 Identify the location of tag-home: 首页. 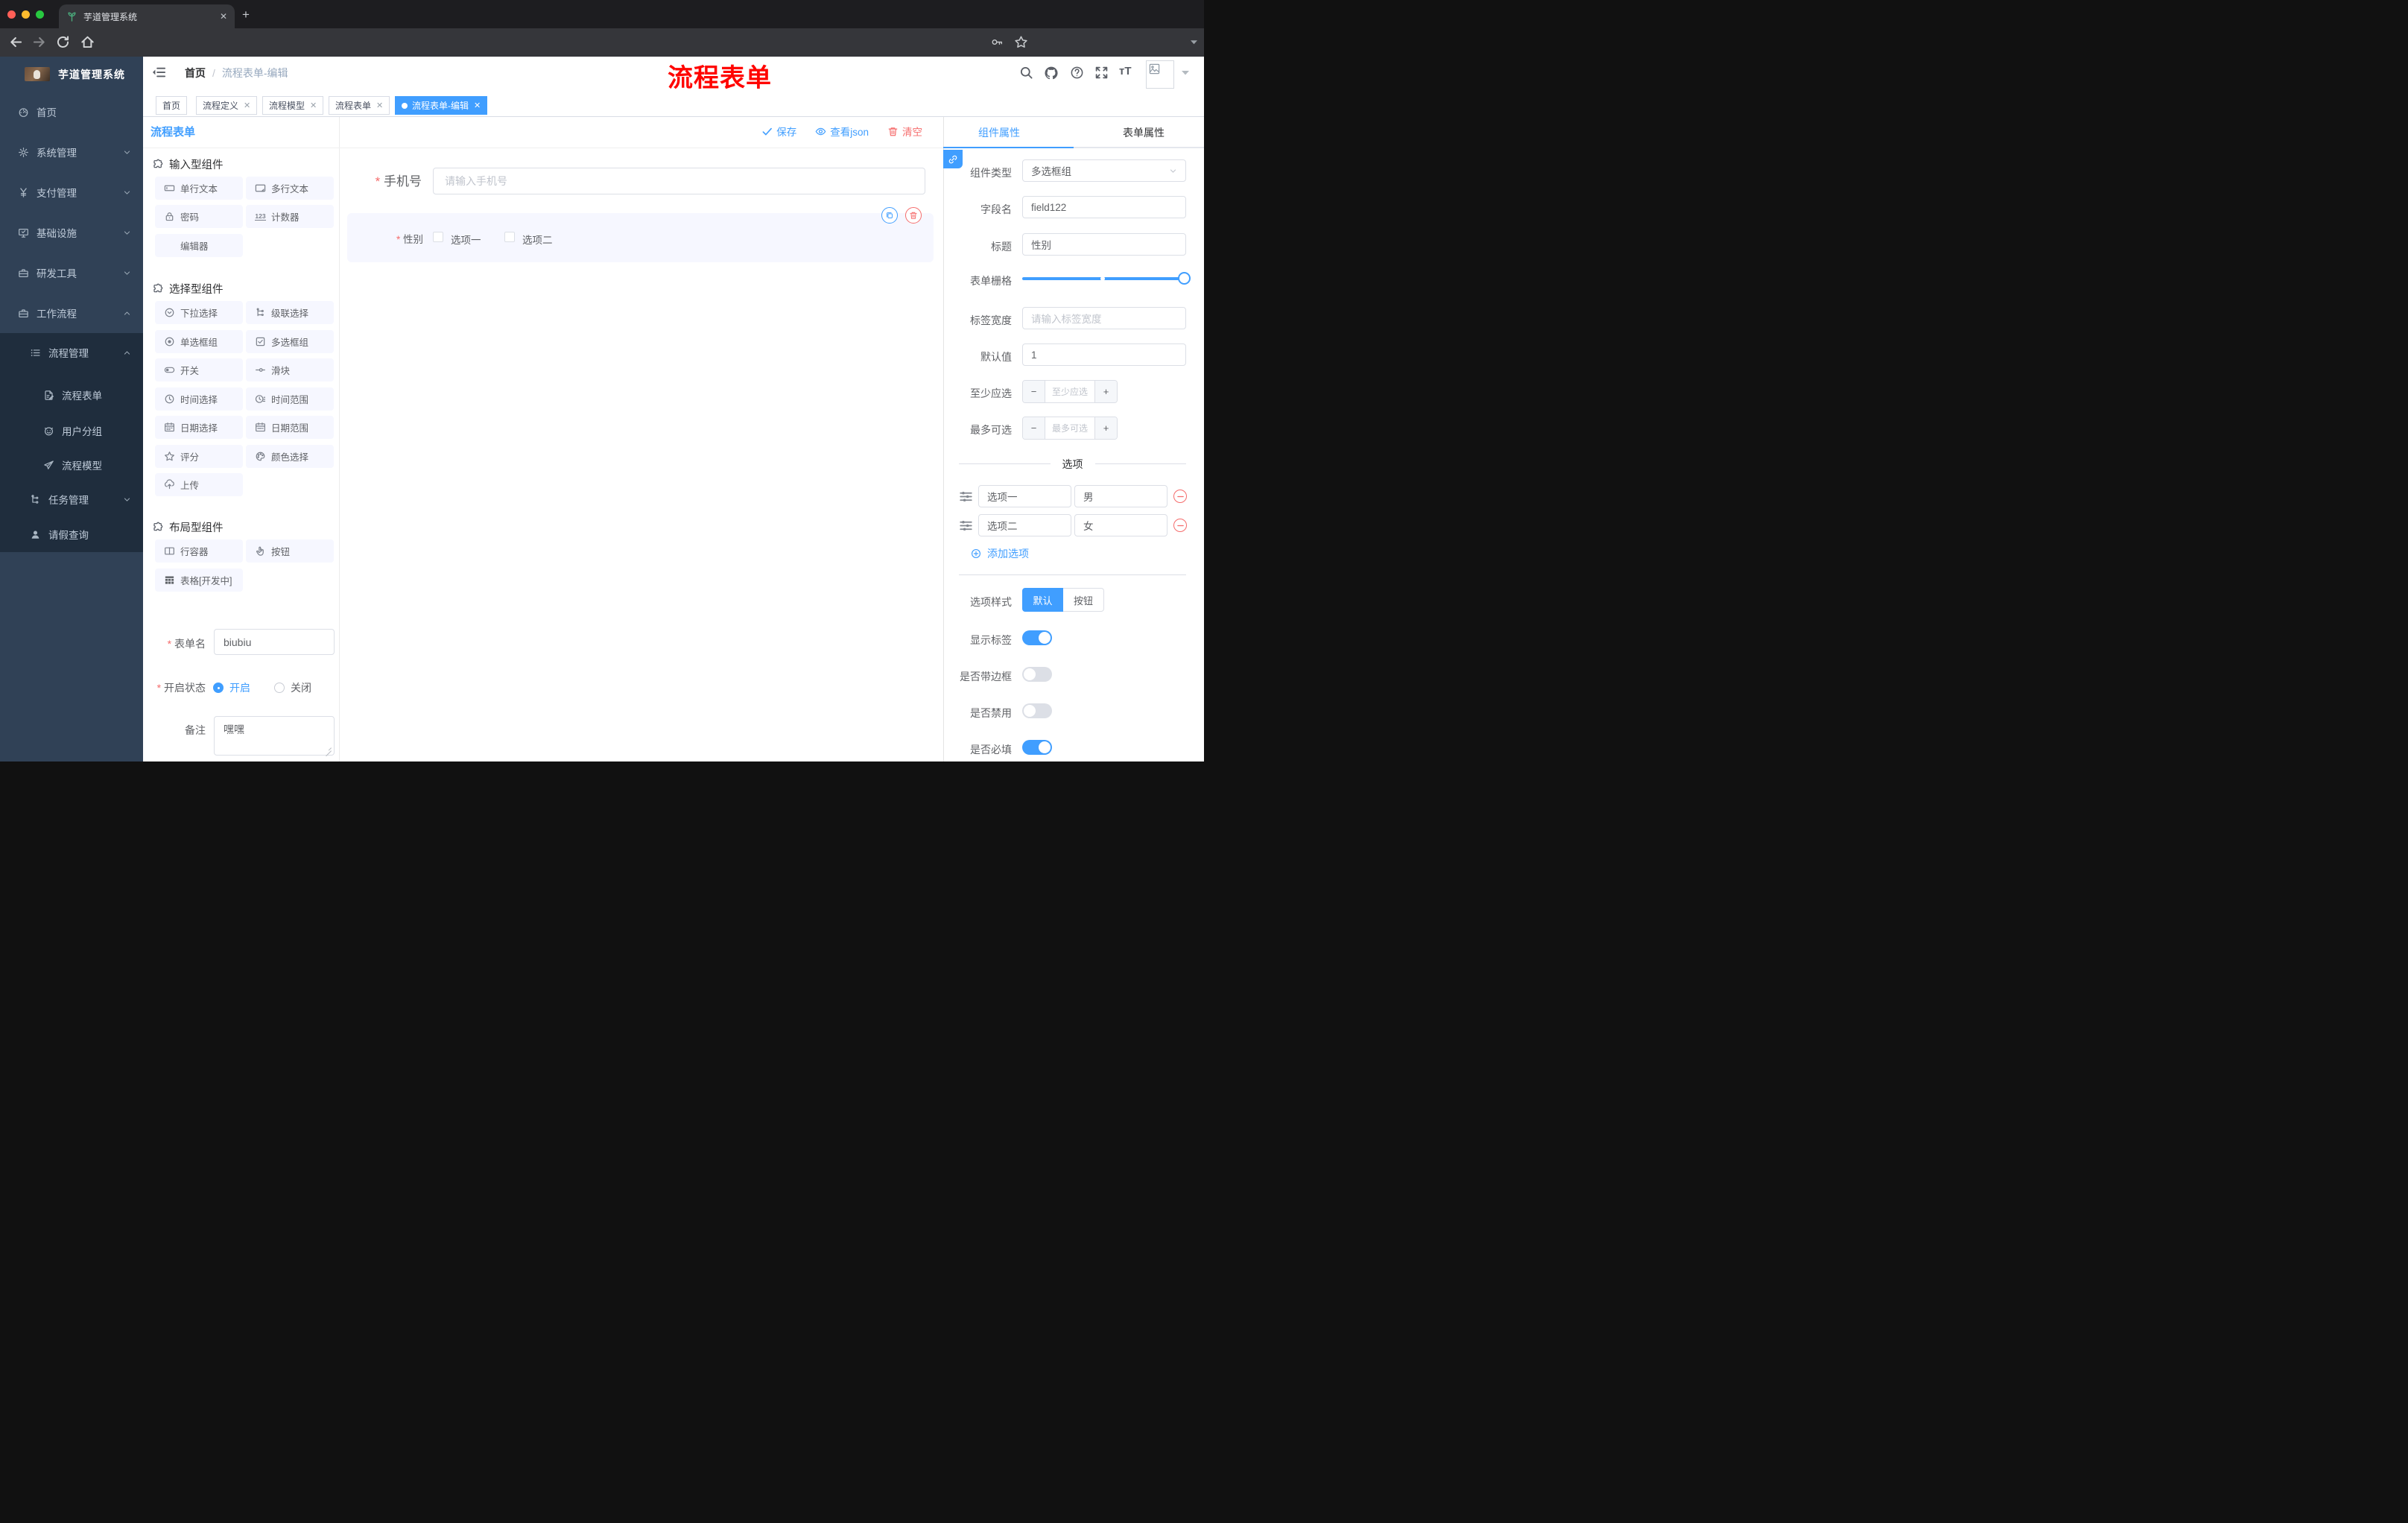
(172, 106).